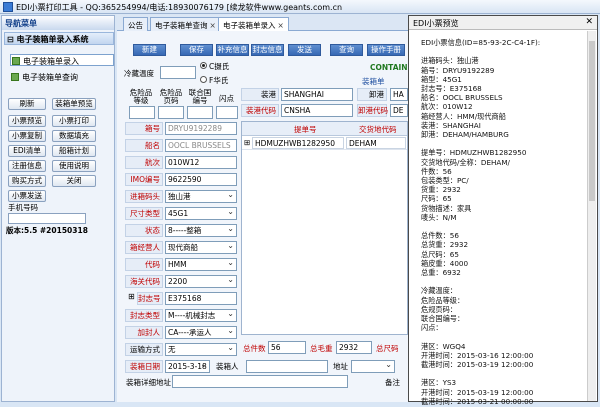 The image size is (600, 407). Describe the element at coordinates (340, 366) in the screenshot. I see `address-label: 地址` at that location.